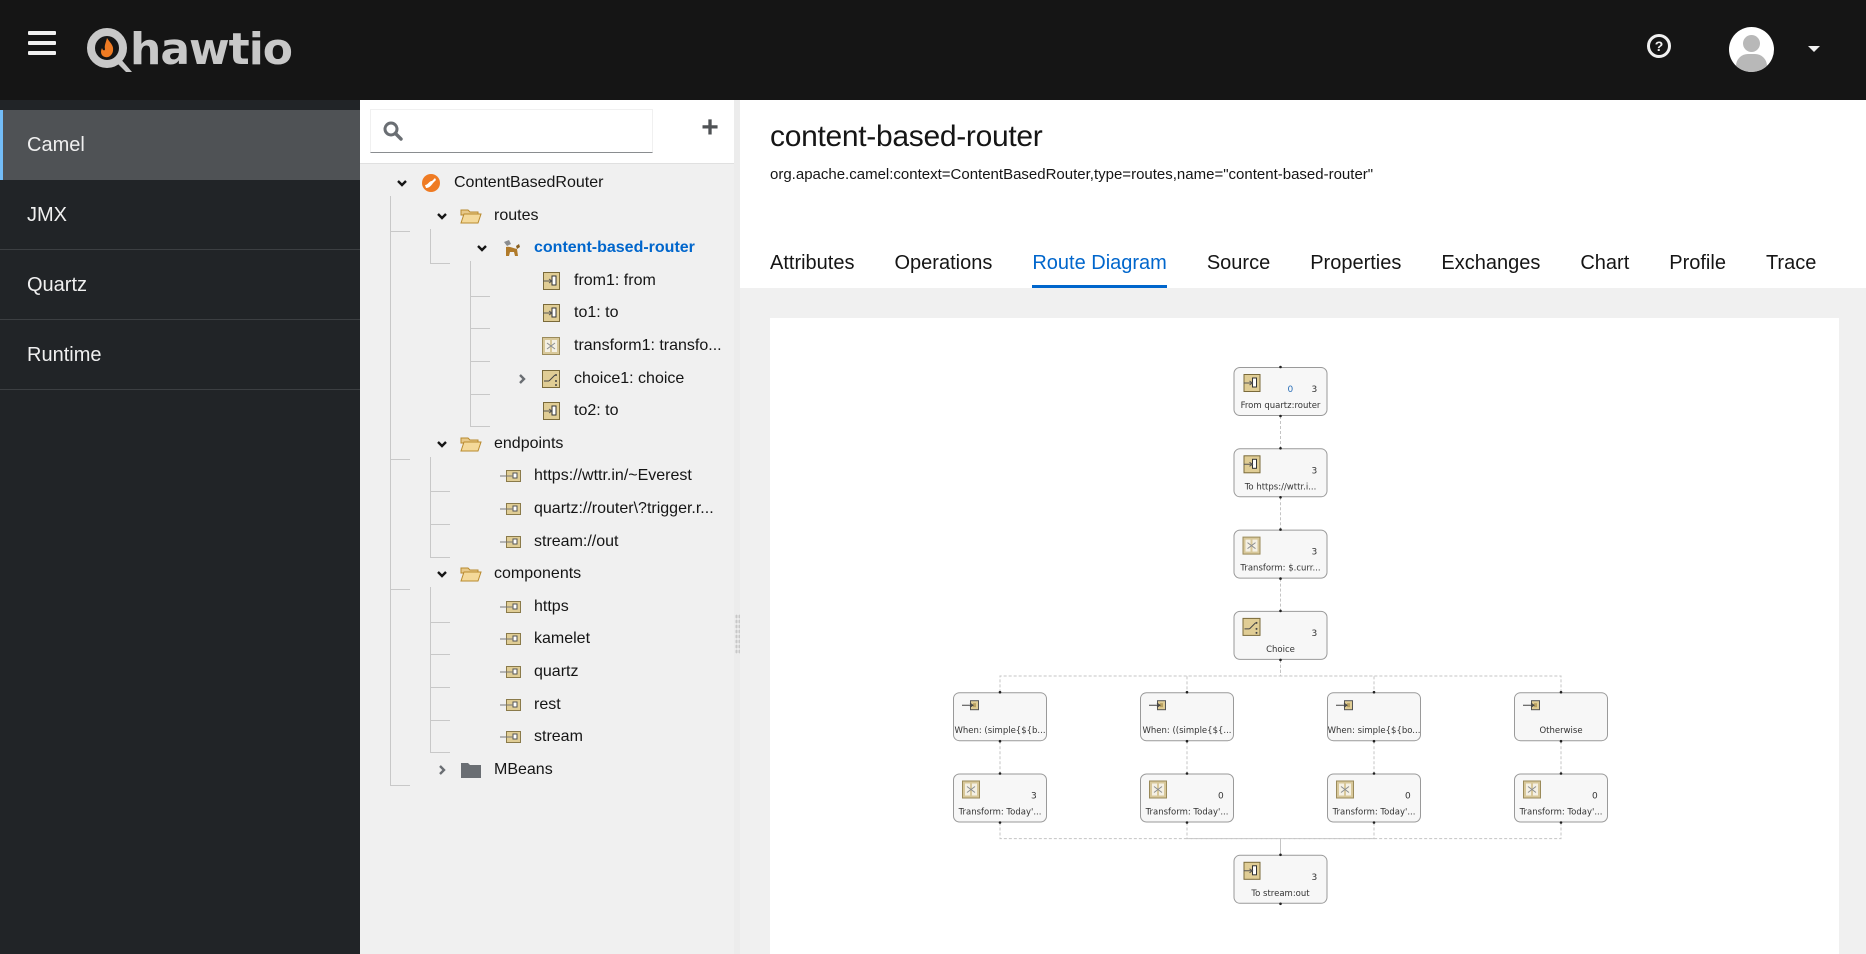 This screenshot has width=1866, height=954. What do you see at coordinates (1659, 46) in the screenshot?
I see `help-icon: ?` at bounding box center [1659, 46].